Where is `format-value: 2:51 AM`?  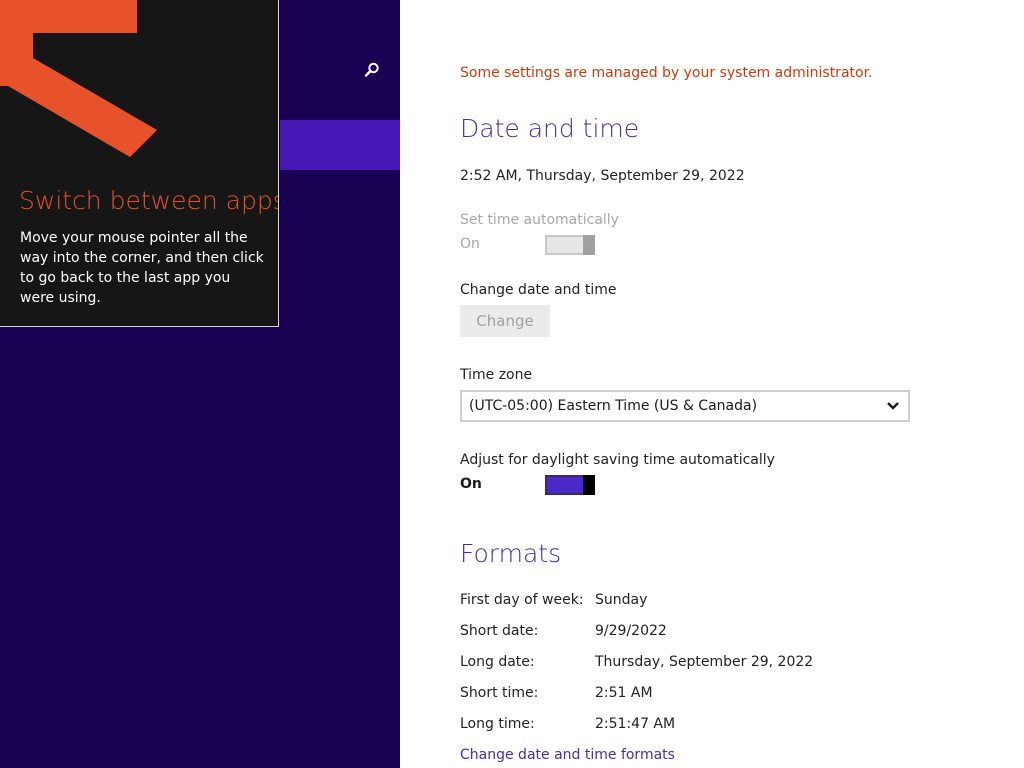 format-value: 2:51 AM is located at coordinates (624, 693).